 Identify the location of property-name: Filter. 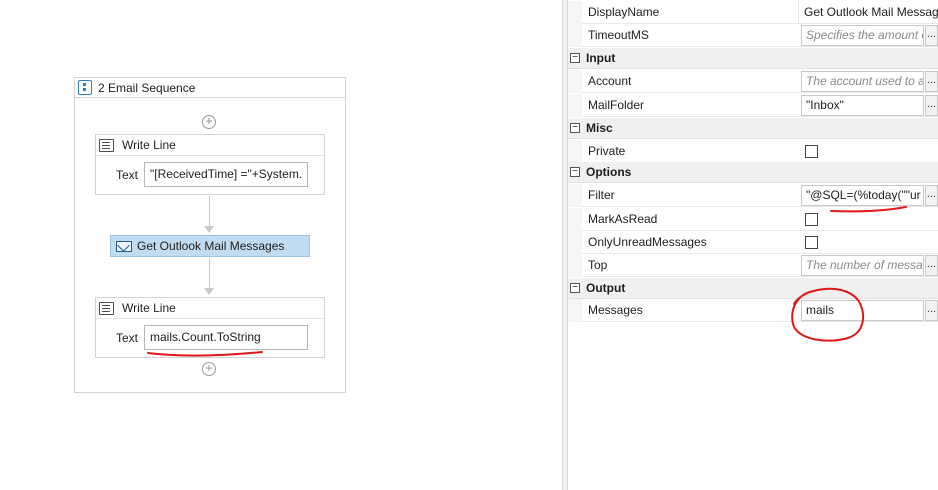
(601, 195).